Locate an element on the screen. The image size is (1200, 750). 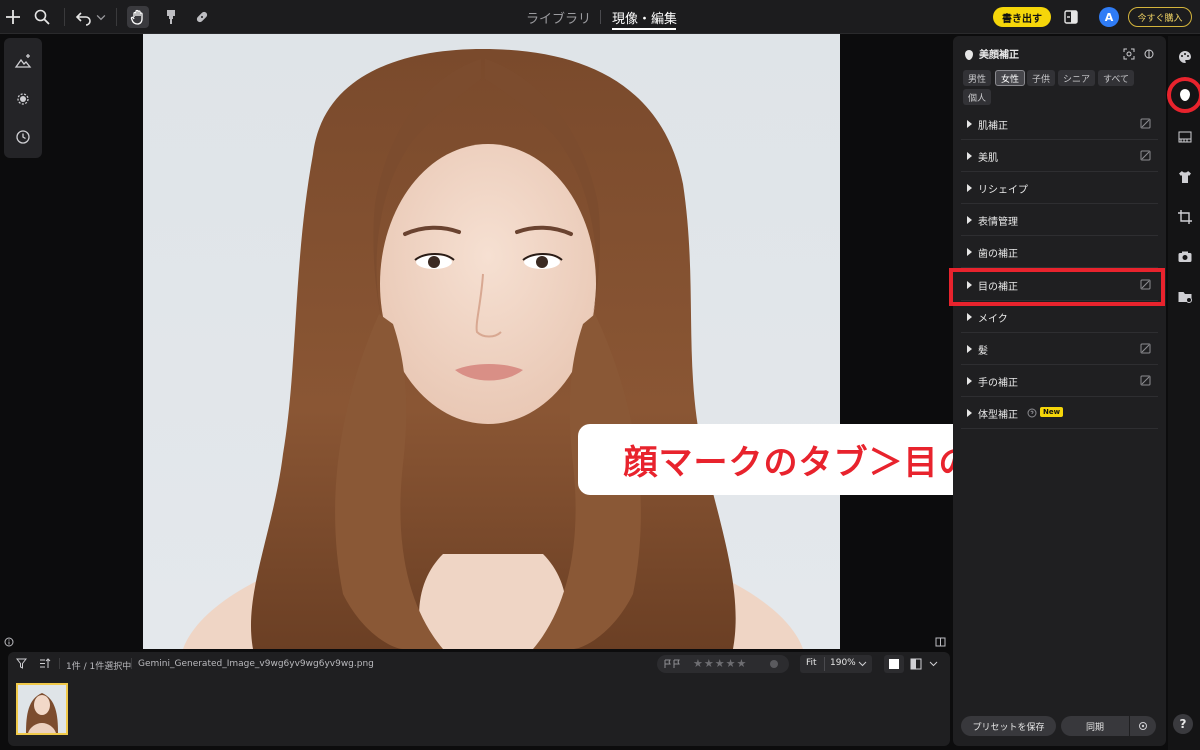
single-view-icon is located at coordinates (894, 664).